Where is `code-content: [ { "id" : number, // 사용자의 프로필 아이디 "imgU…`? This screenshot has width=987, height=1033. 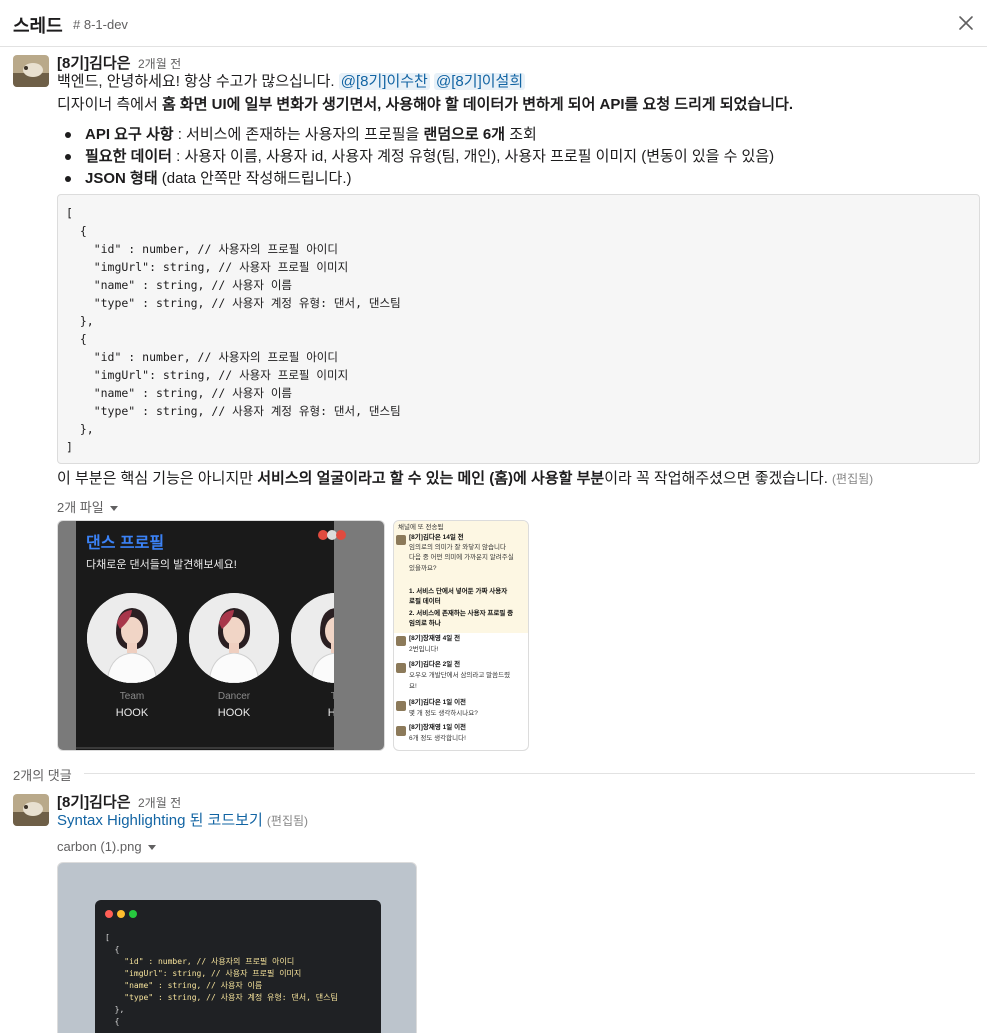 code-content: [ { "id" : number, // 사용자의 프로필 아이디 "imgU… is located at coordinates (233, 330).